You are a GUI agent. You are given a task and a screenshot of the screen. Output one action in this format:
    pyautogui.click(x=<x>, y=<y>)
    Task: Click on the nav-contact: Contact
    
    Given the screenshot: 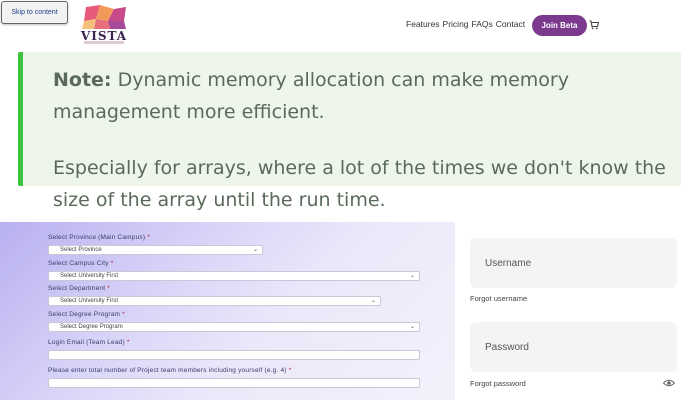 What is the action you would take?
    pyautogui.click(x=510, y=24)
    